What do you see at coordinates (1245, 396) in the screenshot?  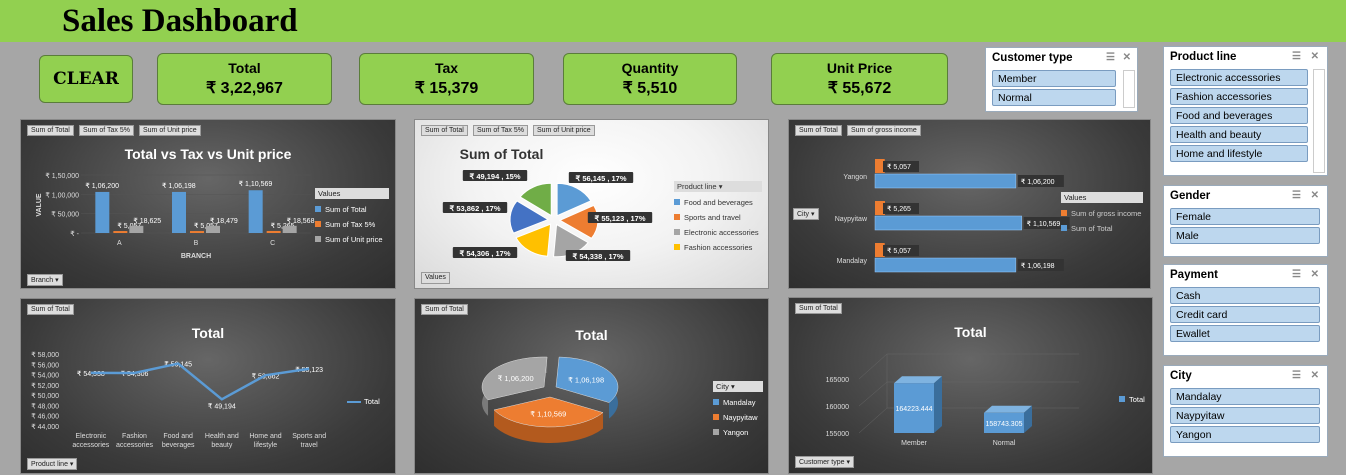 I see `slicer-item-mandalay: Mandalay` at bounding box center [1245, 396].